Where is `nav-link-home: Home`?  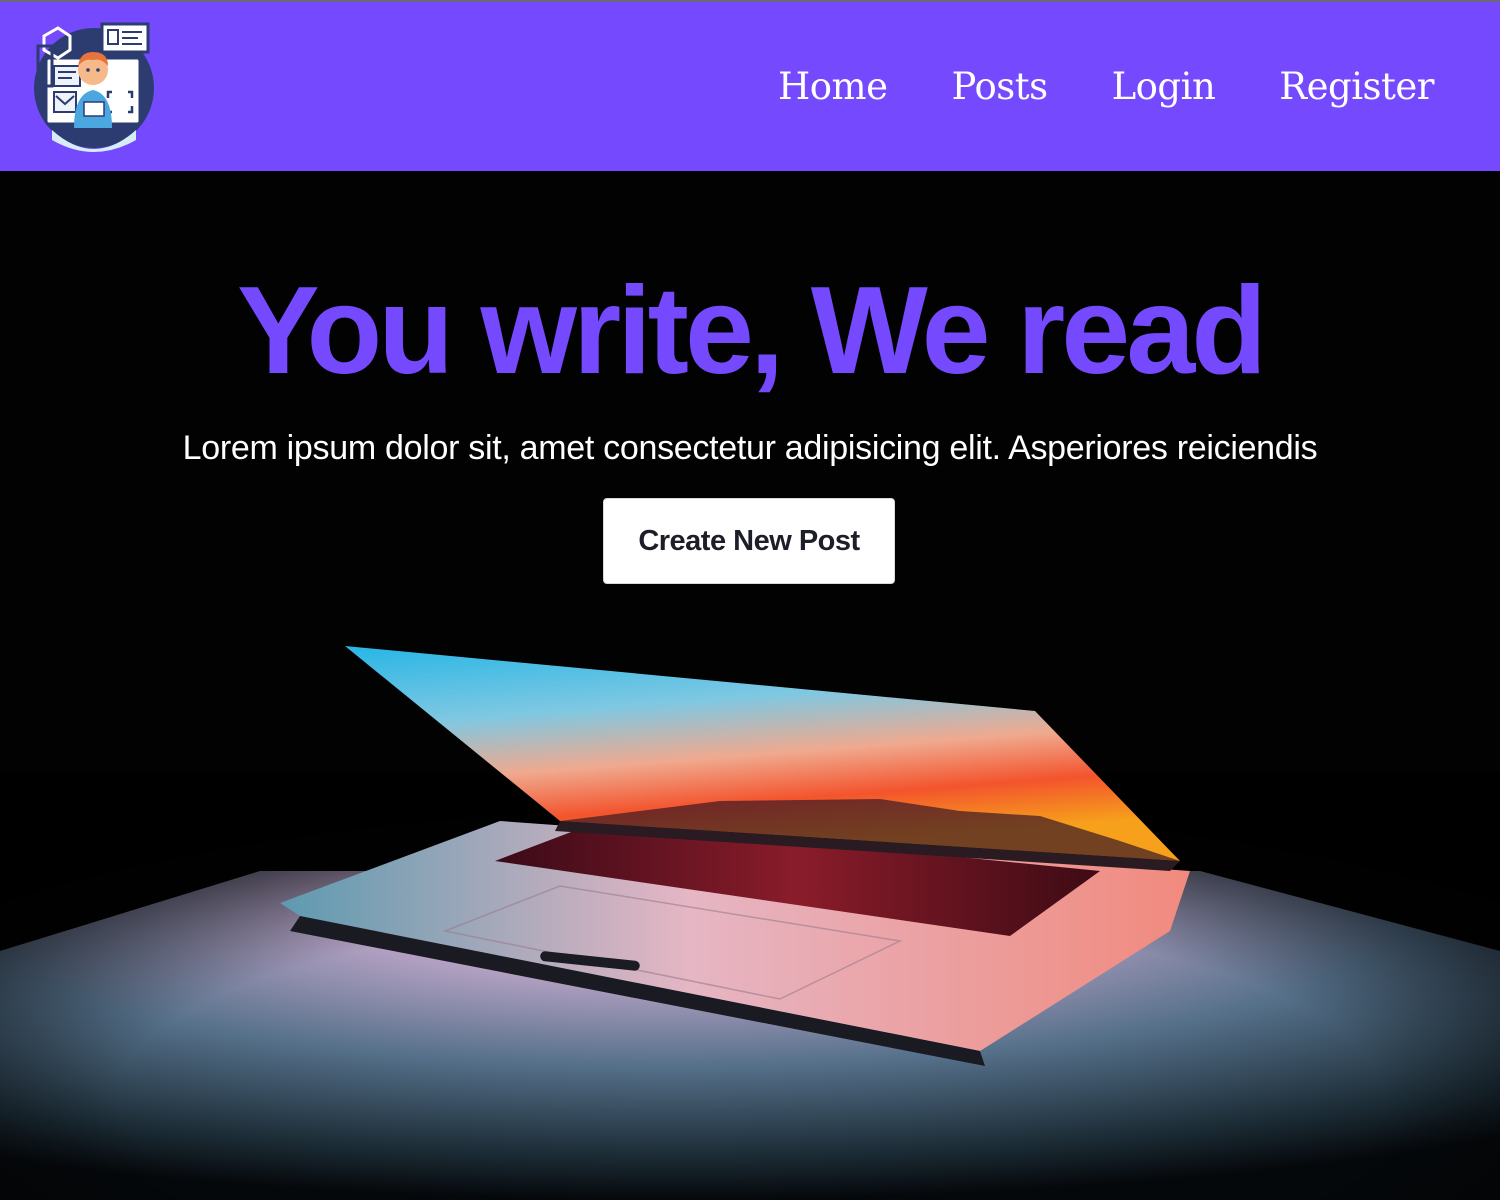 nav-link-home: Home is located at coordinates (833, 86).